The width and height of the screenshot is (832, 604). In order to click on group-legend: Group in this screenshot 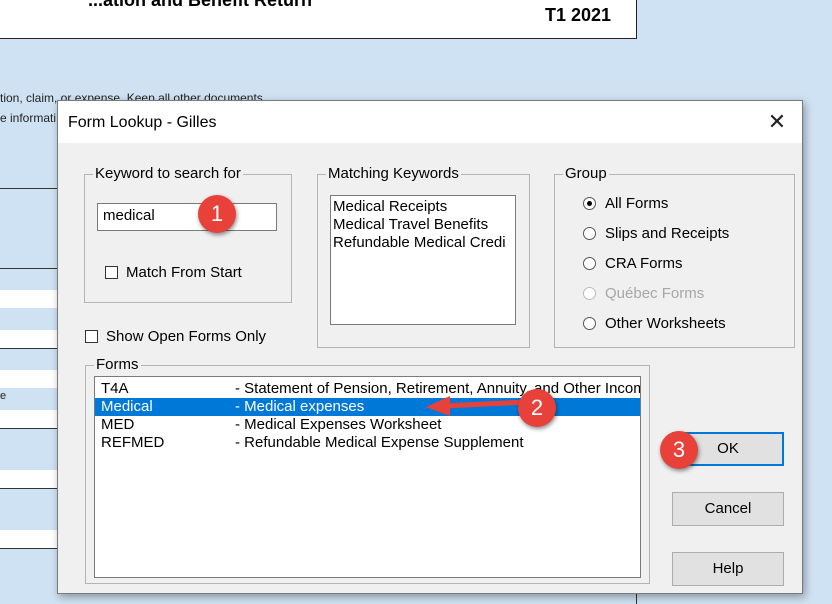, I will do `click(586, 174)`.